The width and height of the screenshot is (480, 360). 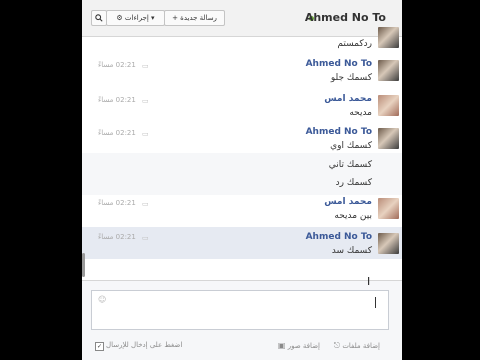 I want to click on message-text: بين مديحه, so click(x=353, y=216).